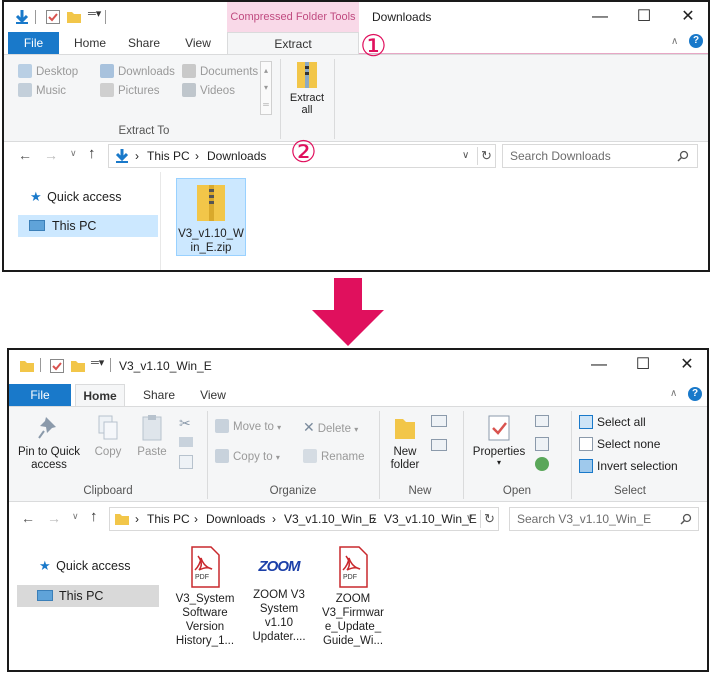 The width and height of the screenshot is (712, 675). I want to click on tab-extract: Extract, so click(293, 43).